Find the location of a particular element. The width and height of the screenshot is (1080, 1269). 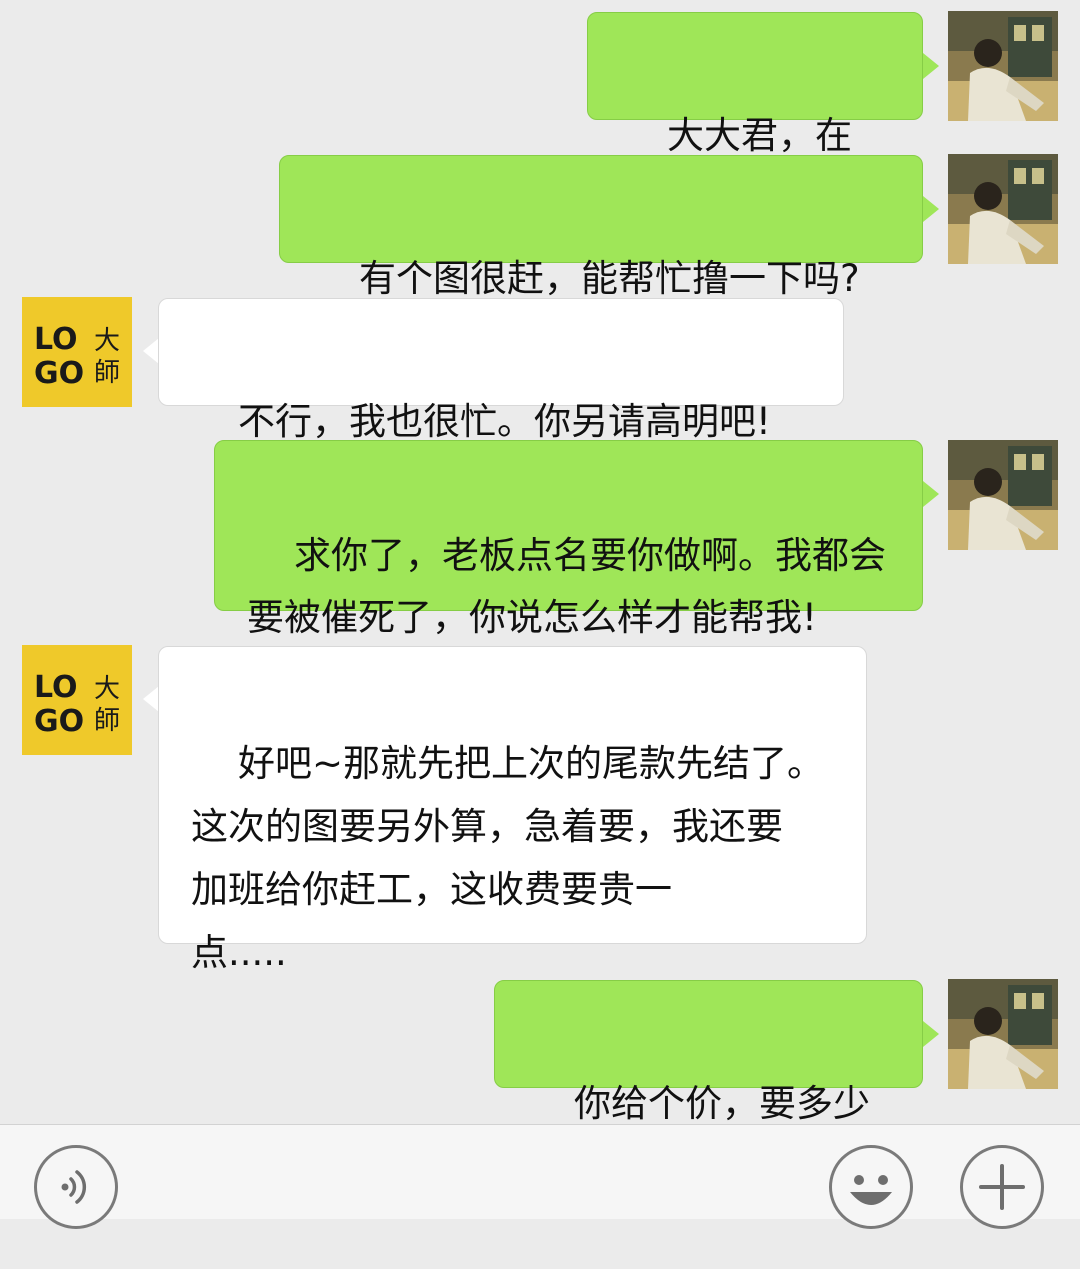

message-text: 不行，我也很忙。你另请高明吧! is located at coordinates (504, 421).